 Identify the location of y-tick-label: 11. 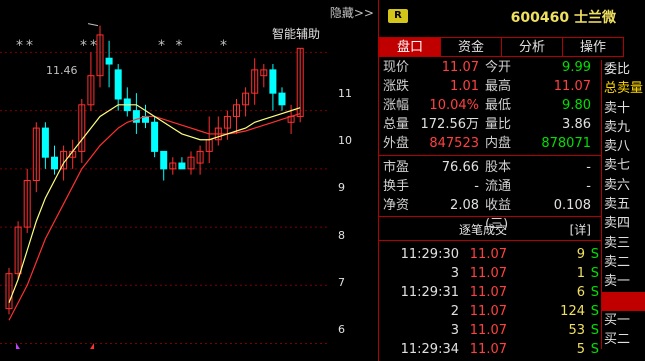
(345, 93).